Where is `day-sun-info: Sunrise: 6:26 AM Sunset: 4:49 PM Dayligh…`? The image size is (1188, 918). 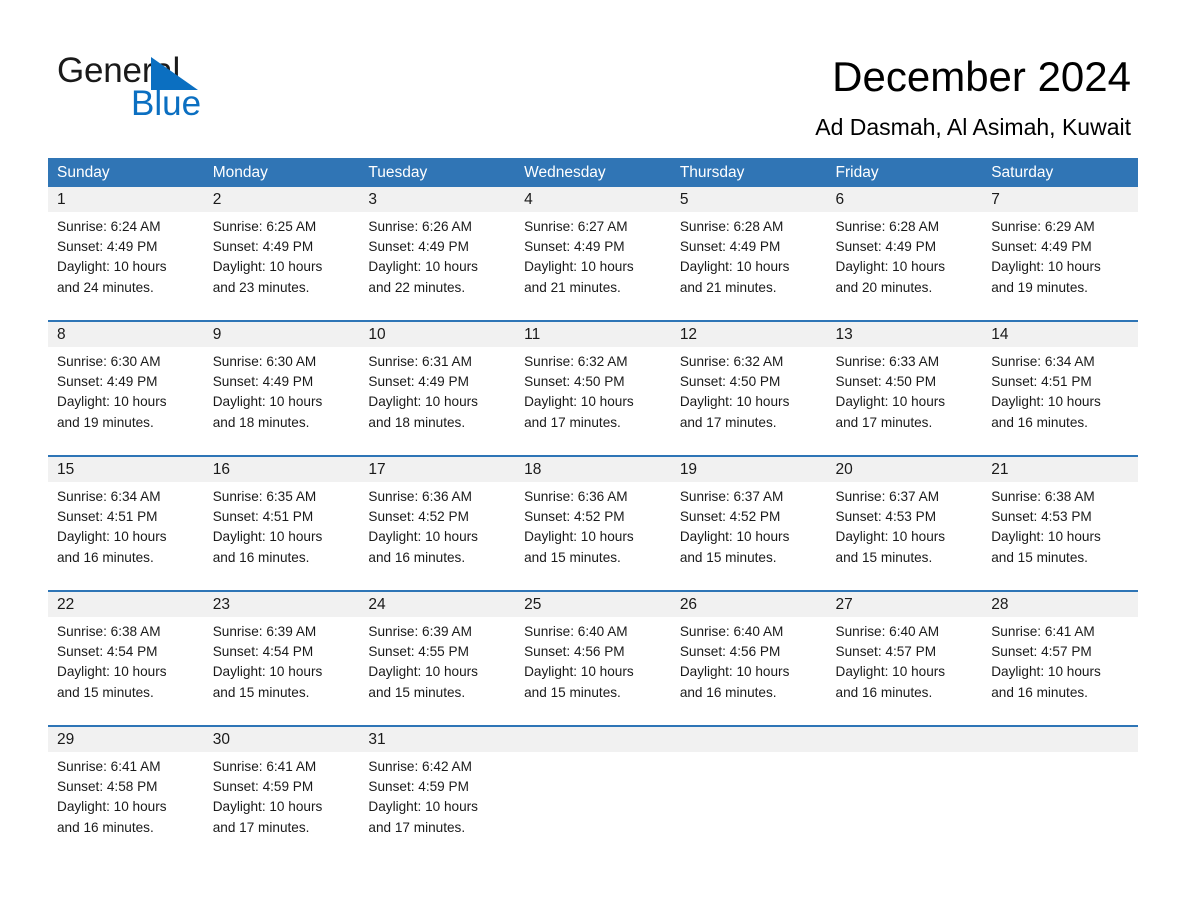 day-sun-info: Sunrise: 6:26 AM Sunset: 4:49 PM Dayligh… is located at coordinates (423, 257).